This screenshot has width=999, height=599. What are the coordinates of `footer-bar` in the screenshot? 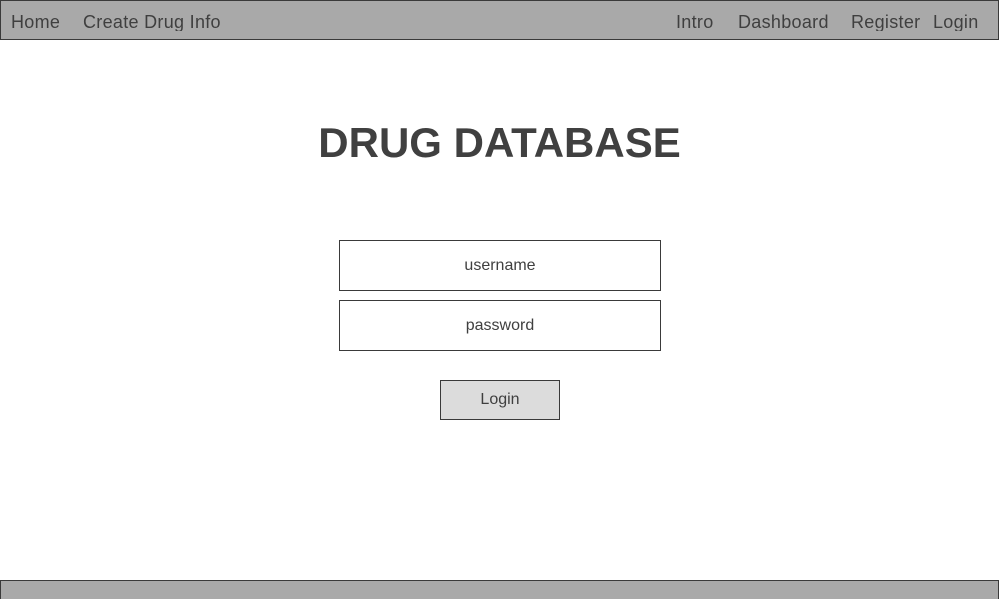 It's located at (499, 589).